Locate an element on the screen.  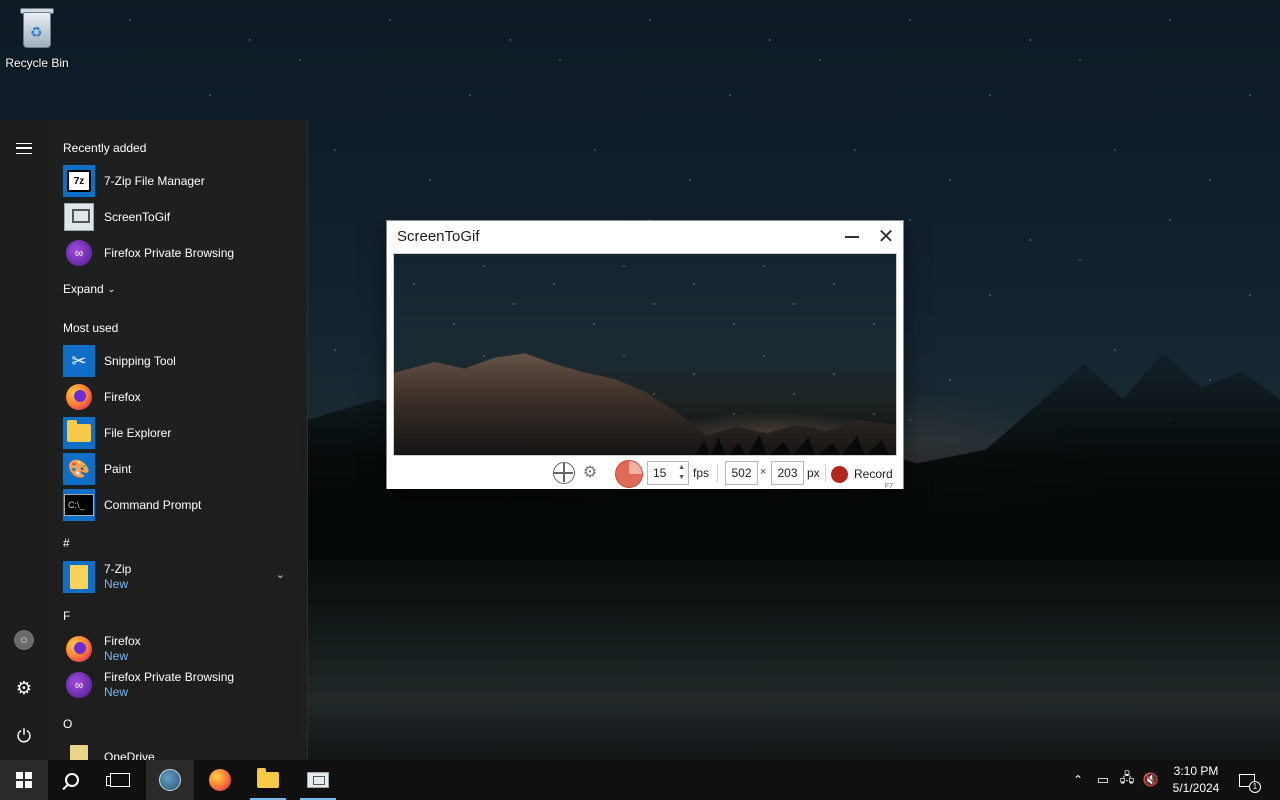
expand-button: Expand ⌄ is located at coordinates (89, 289).